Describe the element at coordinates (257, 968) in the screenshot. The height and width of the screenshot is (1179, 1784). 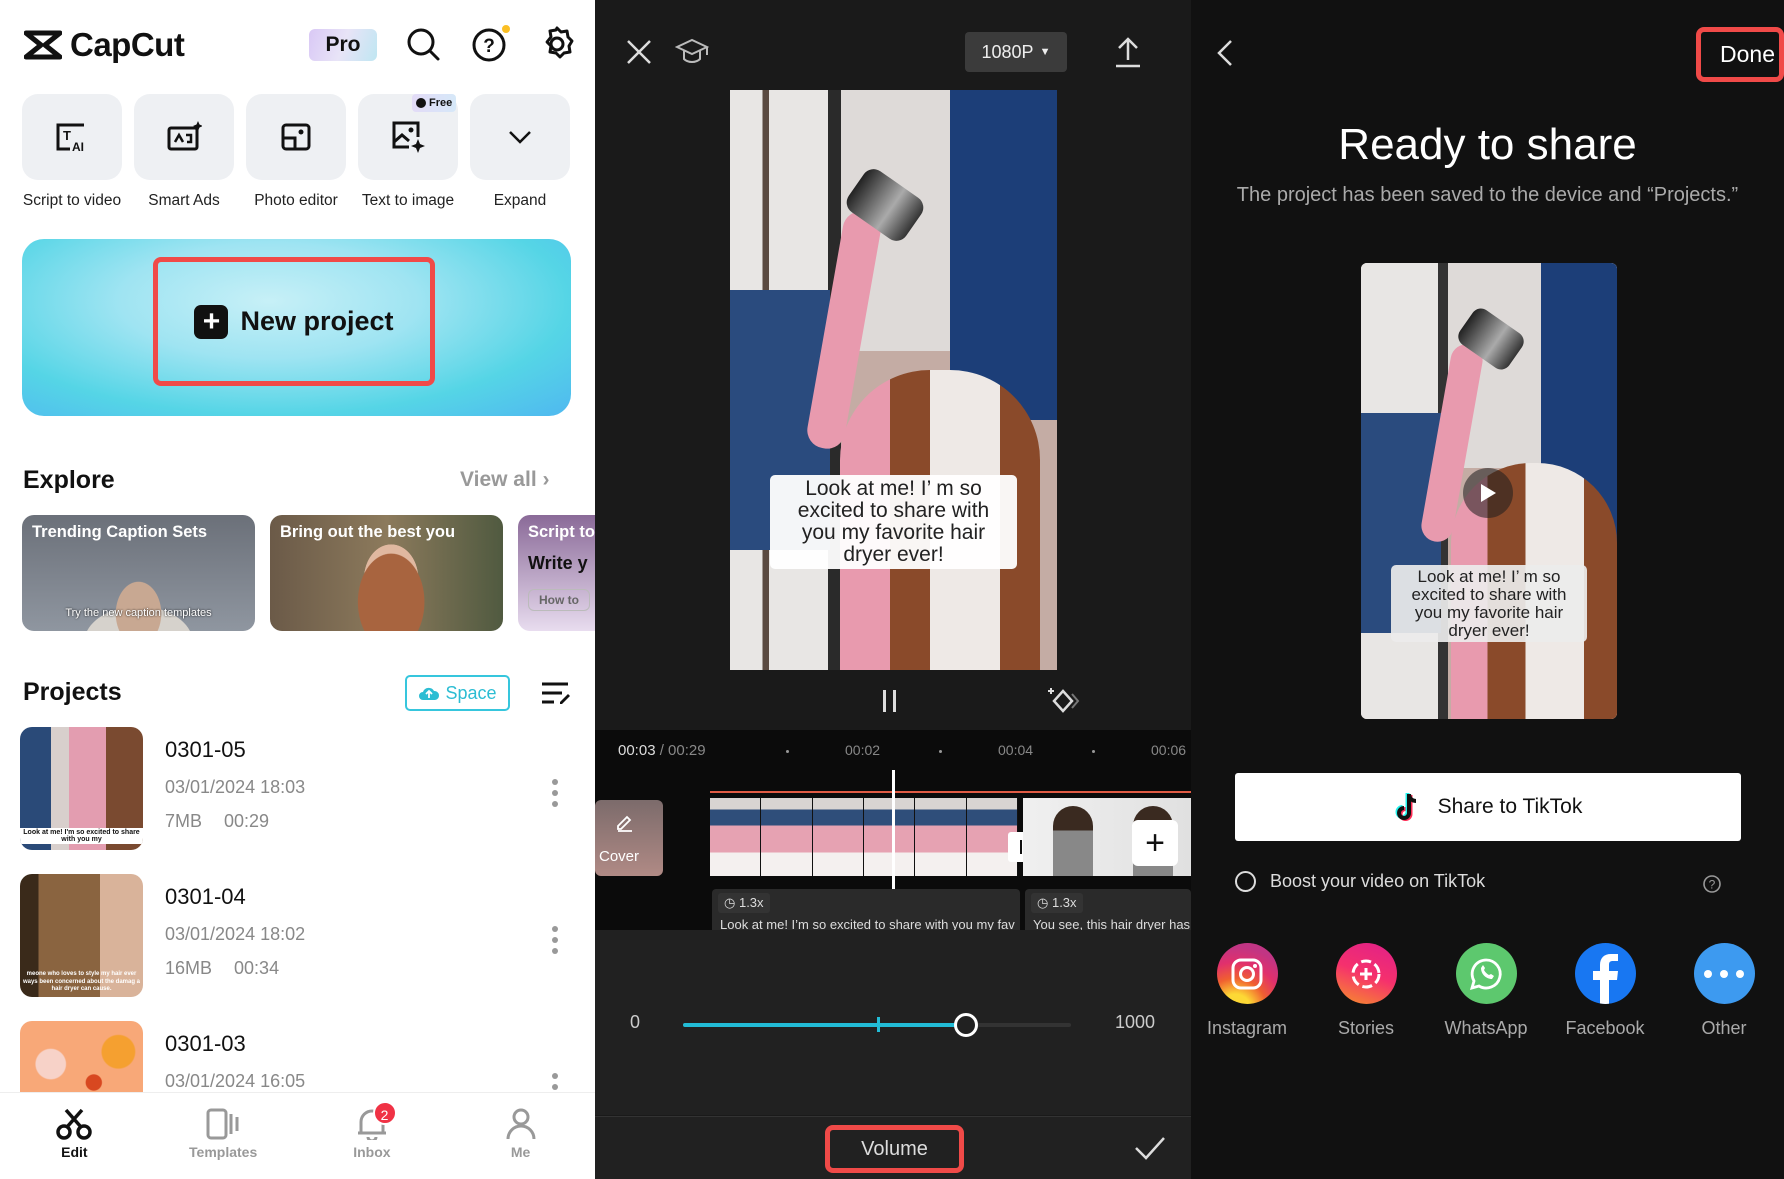
I see `project-duration: 00:34` at that location.